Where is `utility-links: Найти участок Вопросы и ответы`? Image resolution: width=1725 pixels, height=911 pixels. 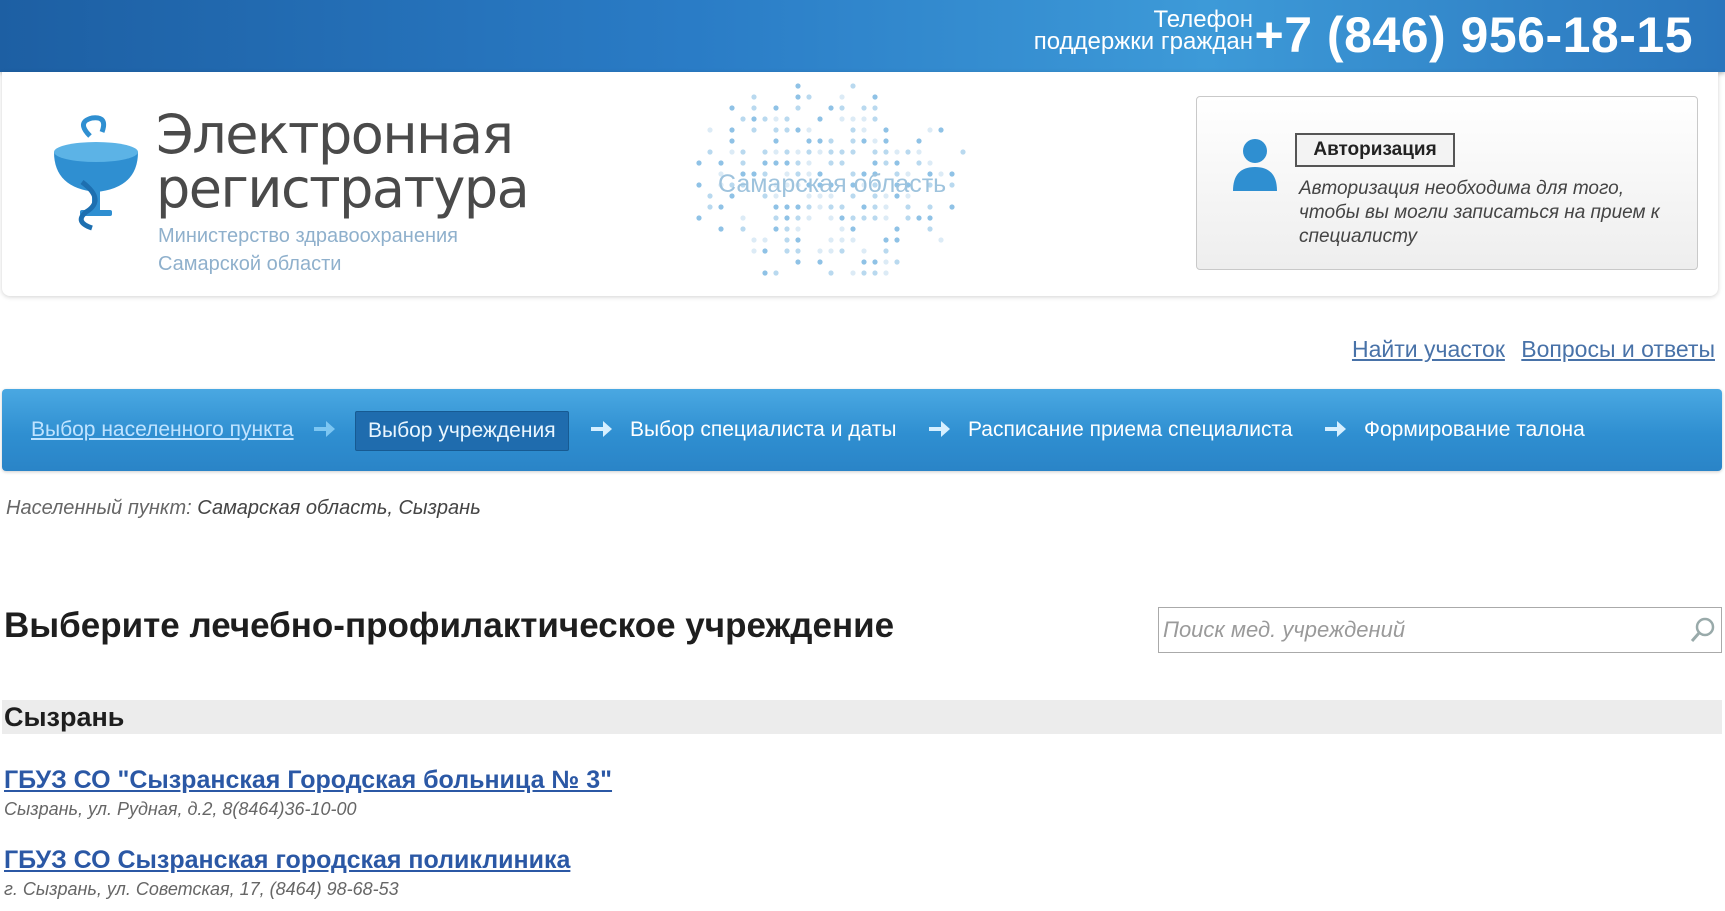 utility-links: Найти участок Вопросы и ответы is located at coordinates (1528, 349).